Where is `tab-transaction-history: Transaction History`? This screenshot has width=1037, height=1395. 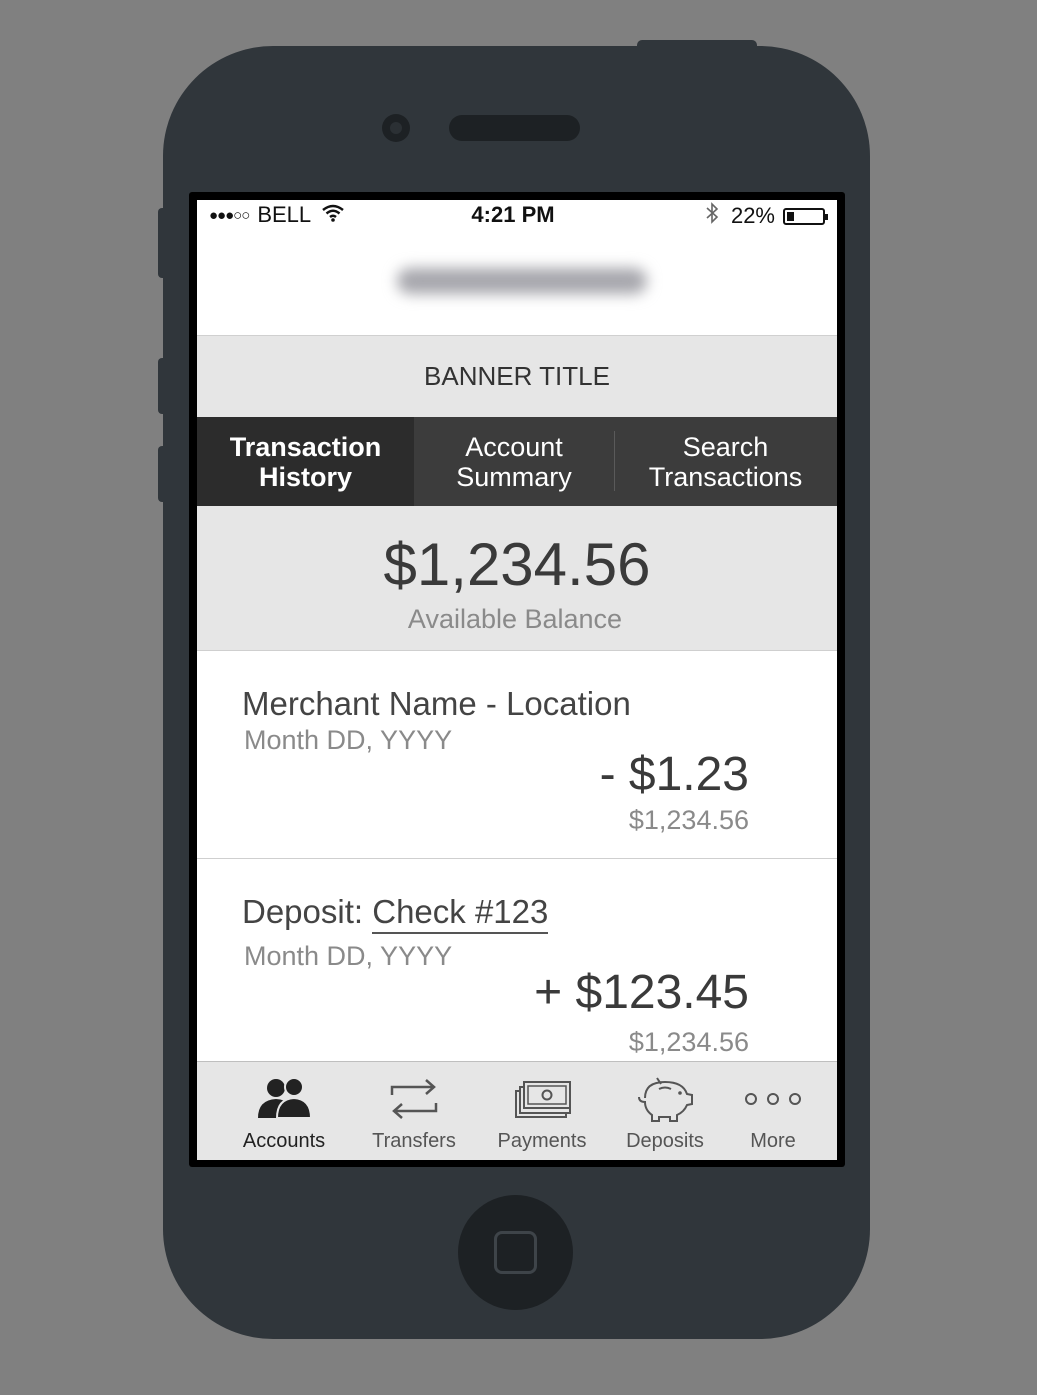
tab-transaction-history: Transaction History is located at coordinates (305, 461).